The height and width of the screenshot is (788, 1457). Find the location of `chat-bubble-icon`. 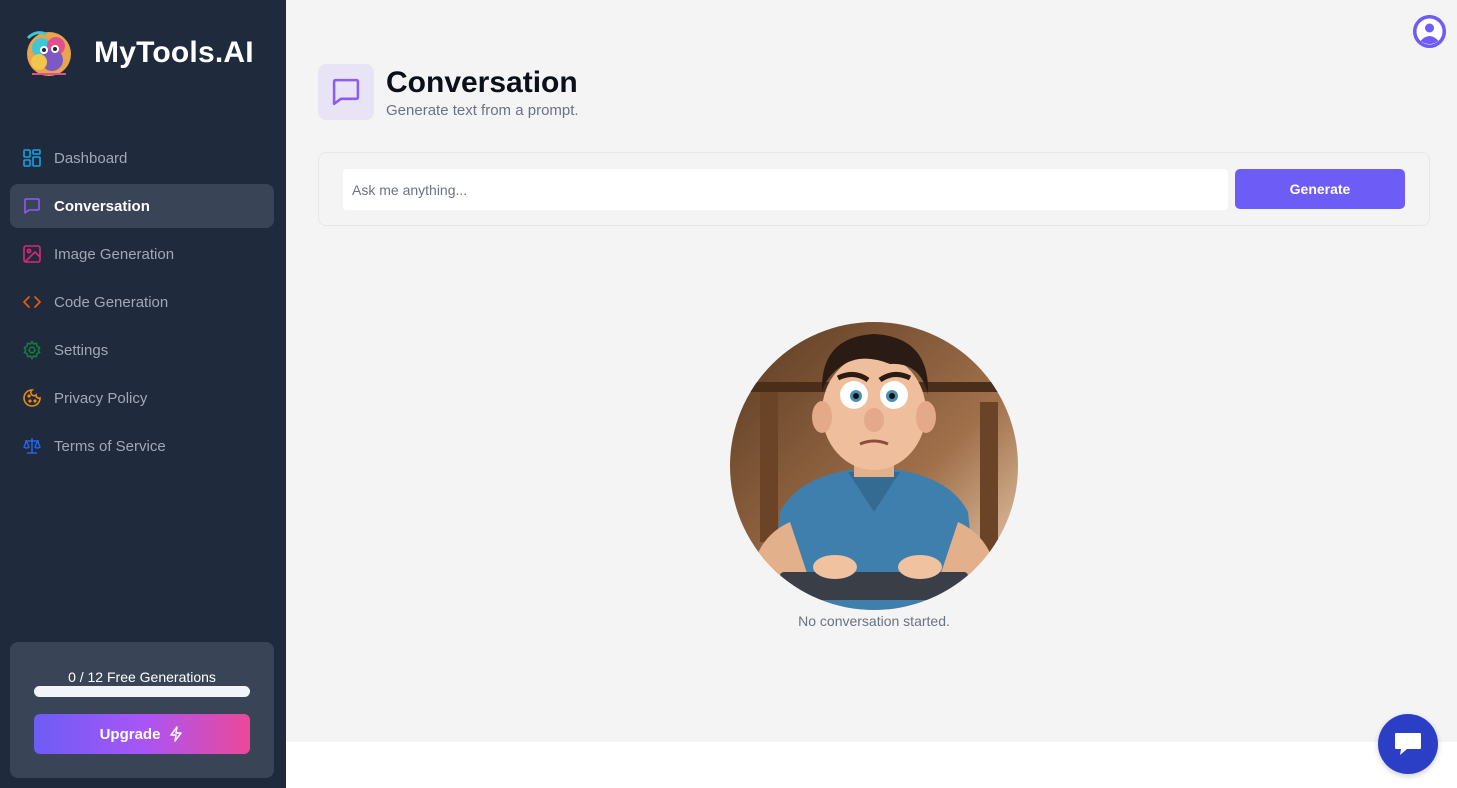

chat-bubble-icon is located at coordinates (1408, 744).